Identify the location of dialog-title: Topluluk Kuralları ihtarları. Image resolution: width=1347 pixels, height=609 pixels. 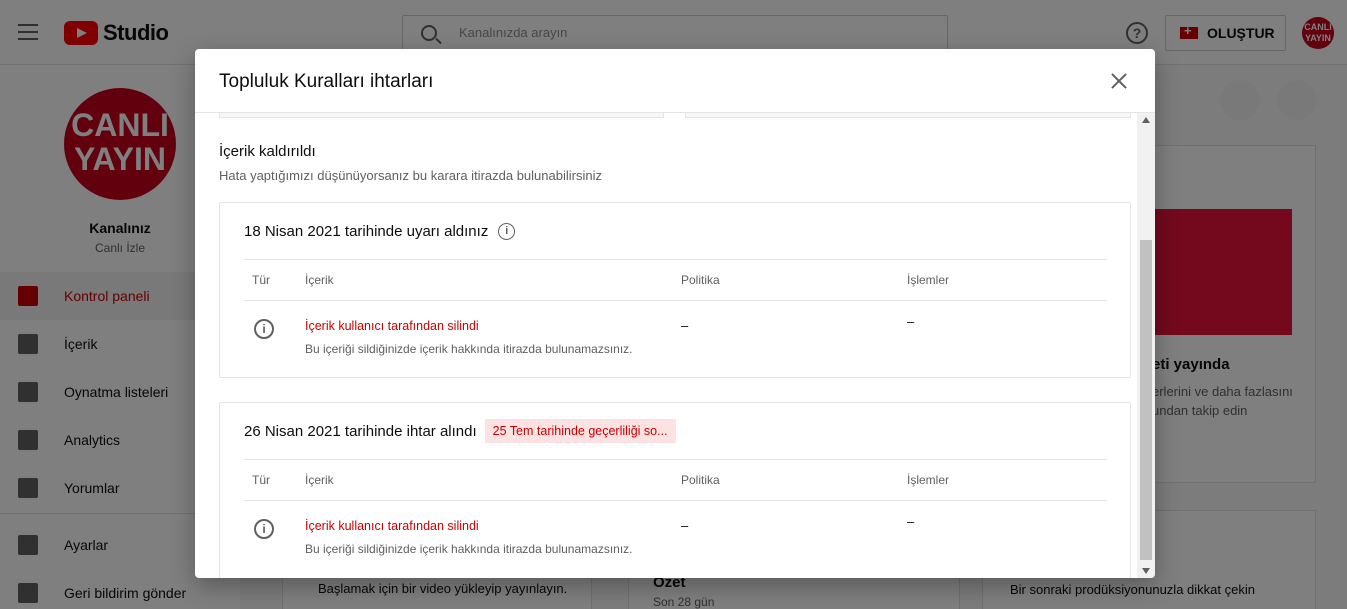
(326, 81).